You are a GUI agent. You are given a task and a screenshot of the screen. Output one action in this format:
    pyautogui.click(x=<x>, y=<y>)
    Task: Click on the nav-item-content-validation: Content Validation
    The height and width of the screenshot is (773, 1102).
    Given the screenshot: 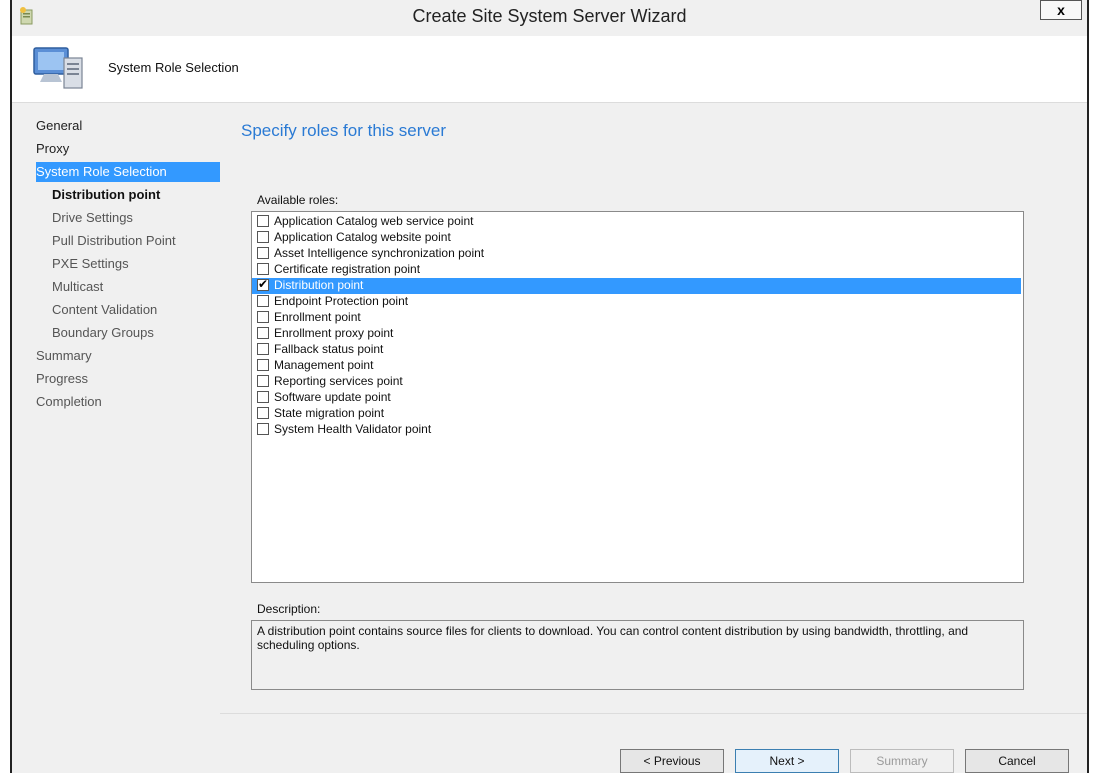 What is the action you would take?
    pyautogui.click(x=104, y=310)
    